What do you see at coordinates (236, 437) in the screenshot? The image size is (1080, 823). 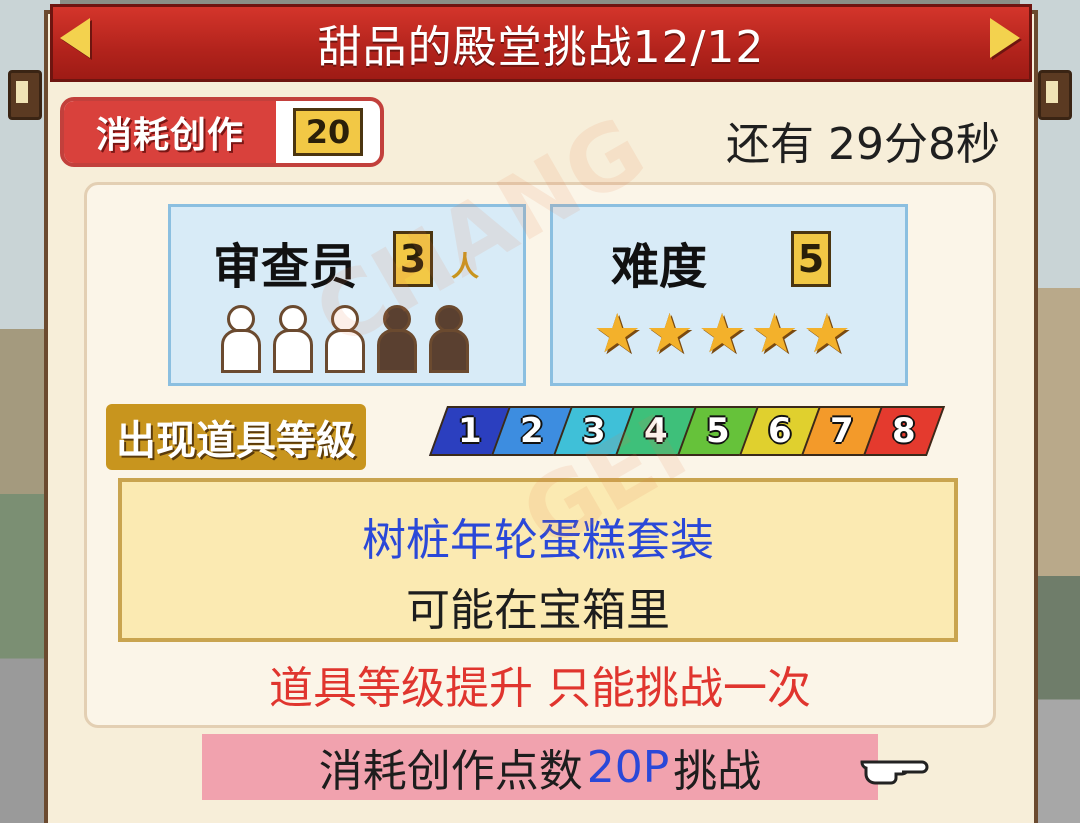 I see `item-level-label: 出现道具等級` at bounding box center [236, 437].